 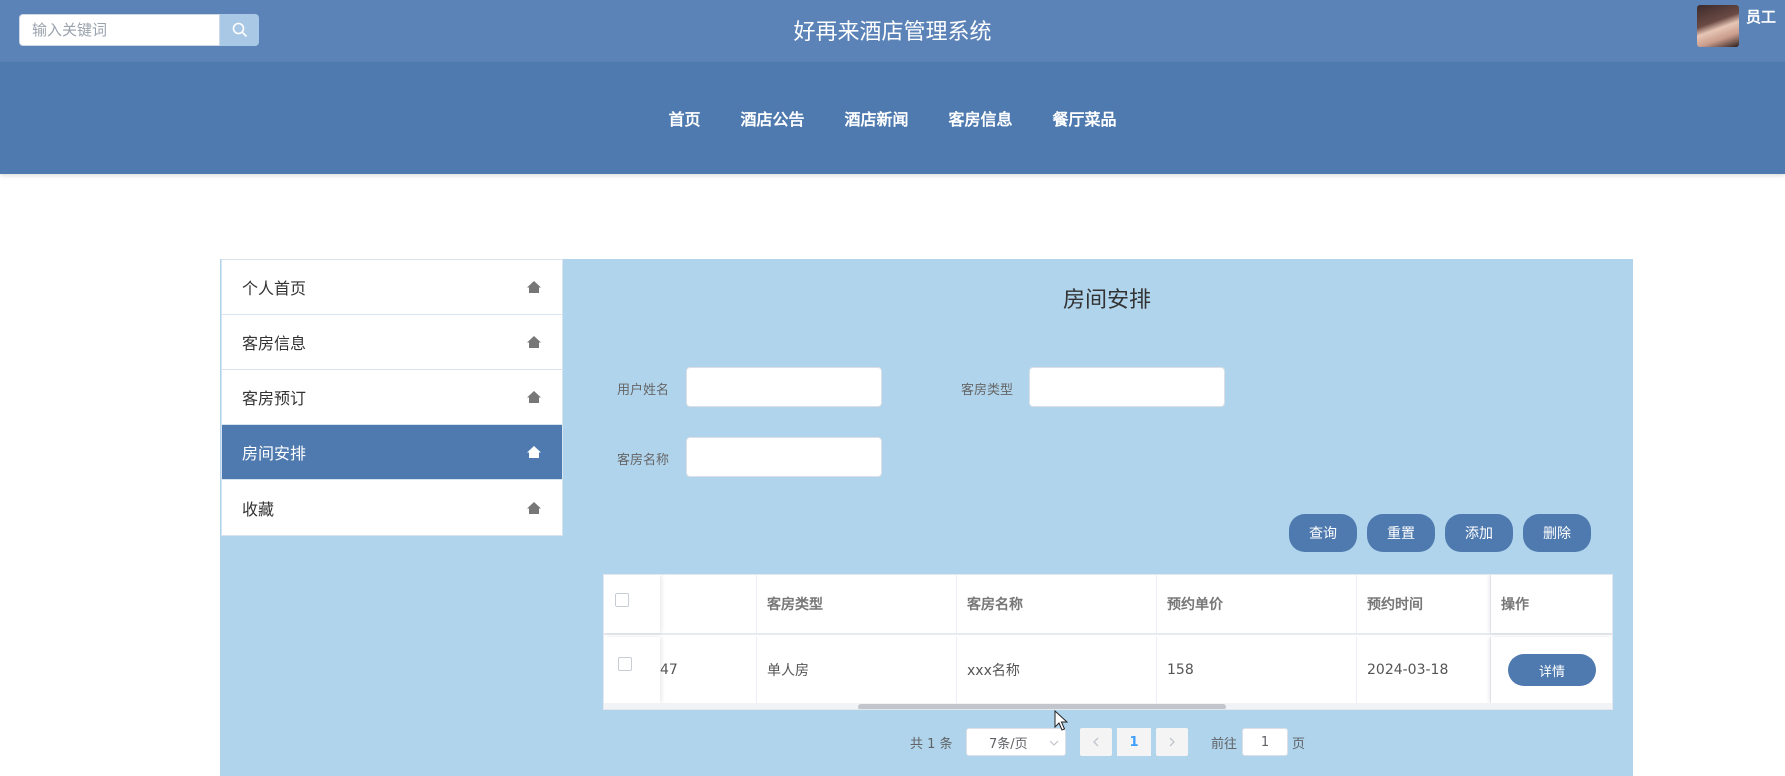 I want to click on page-suffix: 页, so click(x=1299, y=744).